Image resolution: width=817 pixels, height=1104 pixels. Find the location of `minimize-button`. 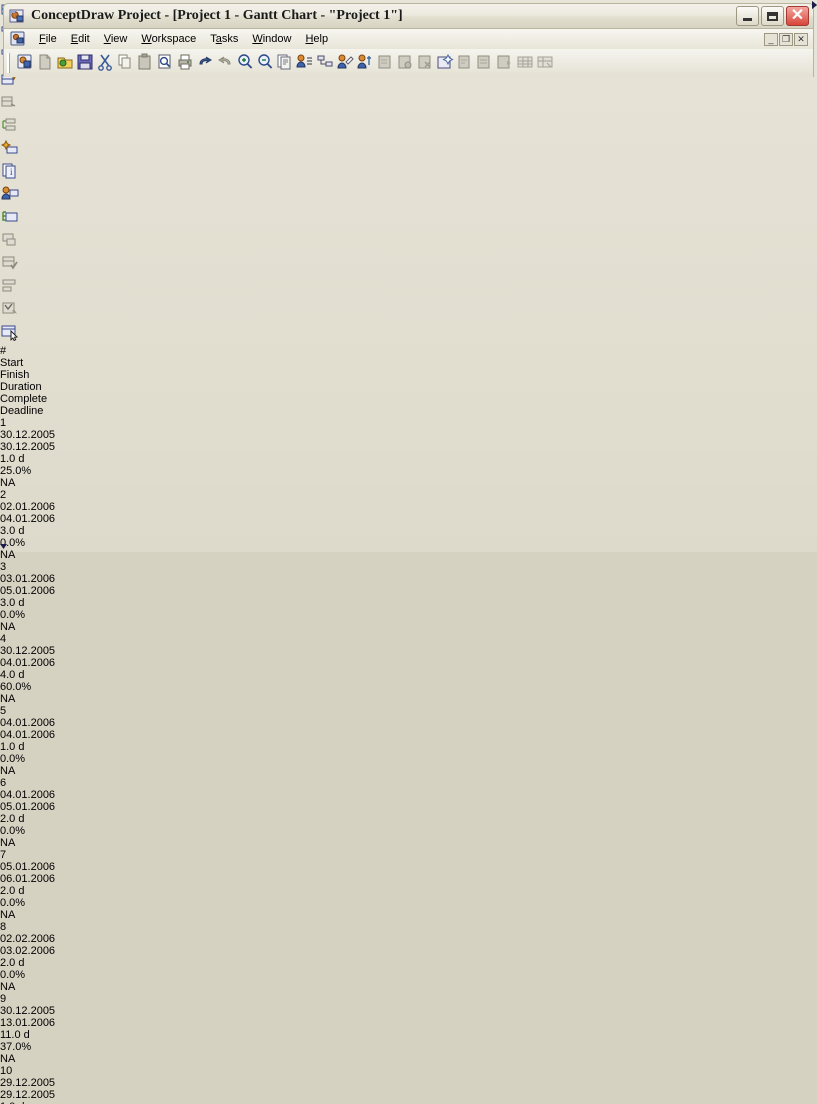

minimize-button is located at coordinates (747, 16).